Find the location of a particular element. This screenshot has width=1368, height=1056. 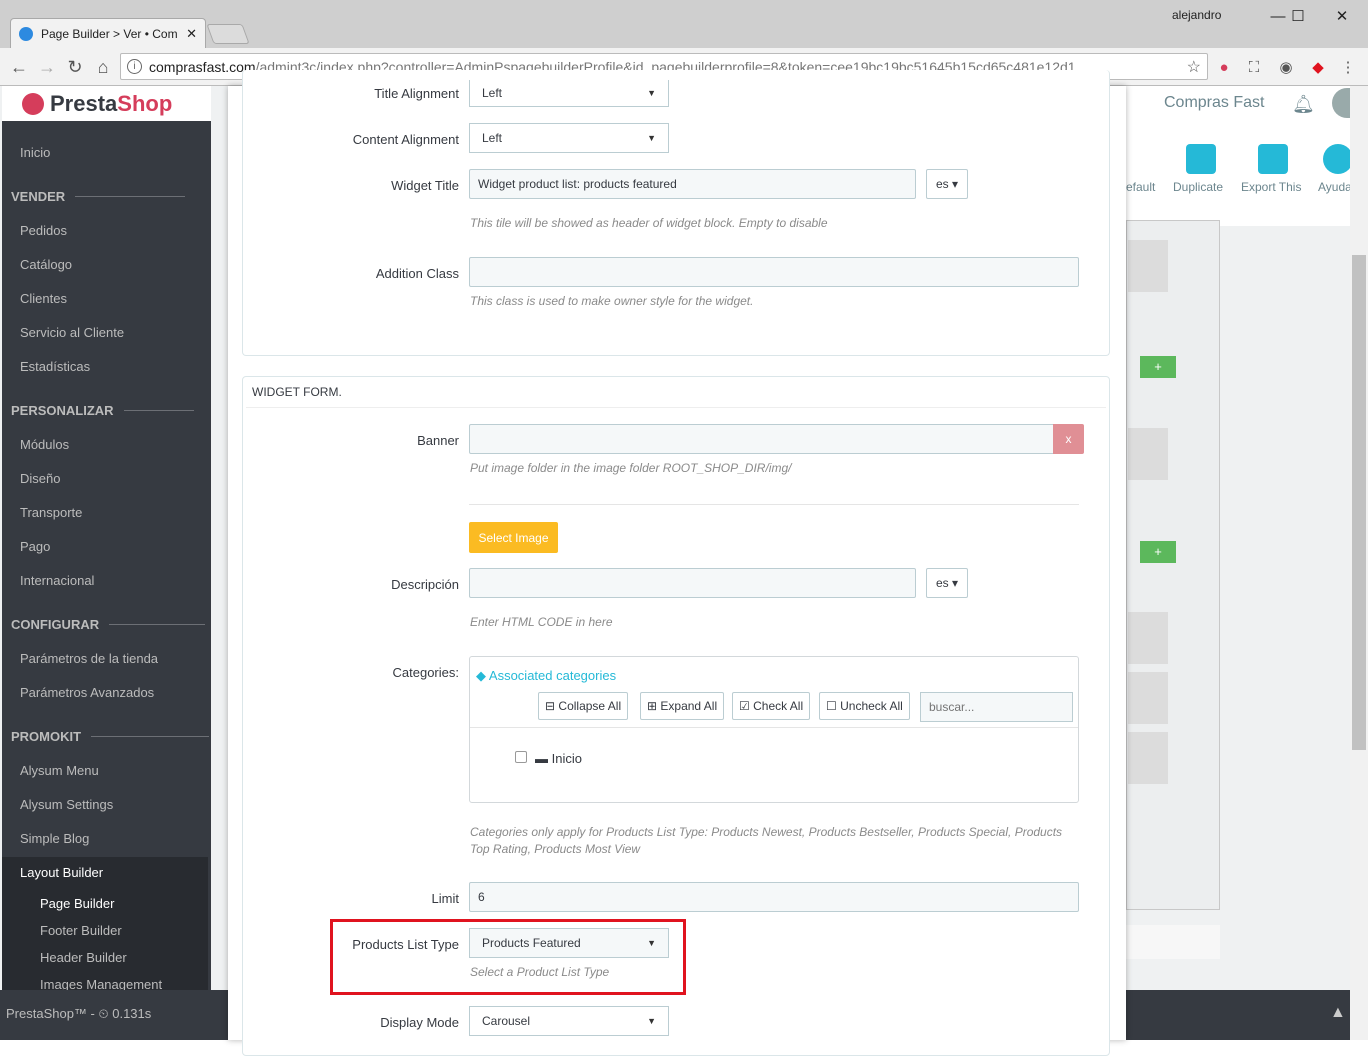

category-checkbox is located at coordinates (521, 757).